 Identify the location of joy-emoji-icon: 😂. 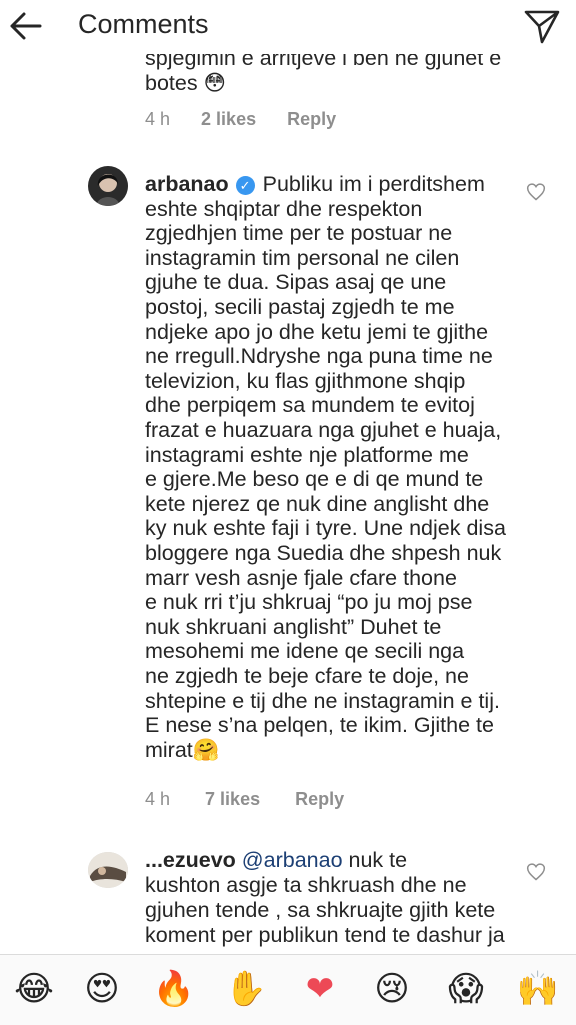
(34, 989).